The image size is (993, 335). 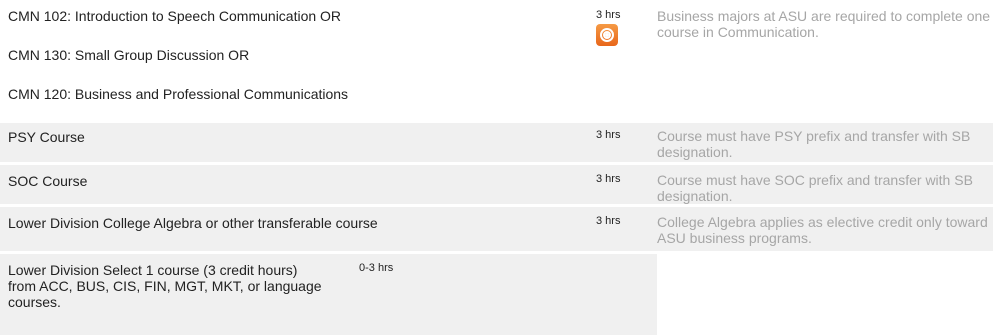 What do you see at coordinates (607, 35) in the screenshot?
I see `rss-icon` at bounding box center [607, 35].